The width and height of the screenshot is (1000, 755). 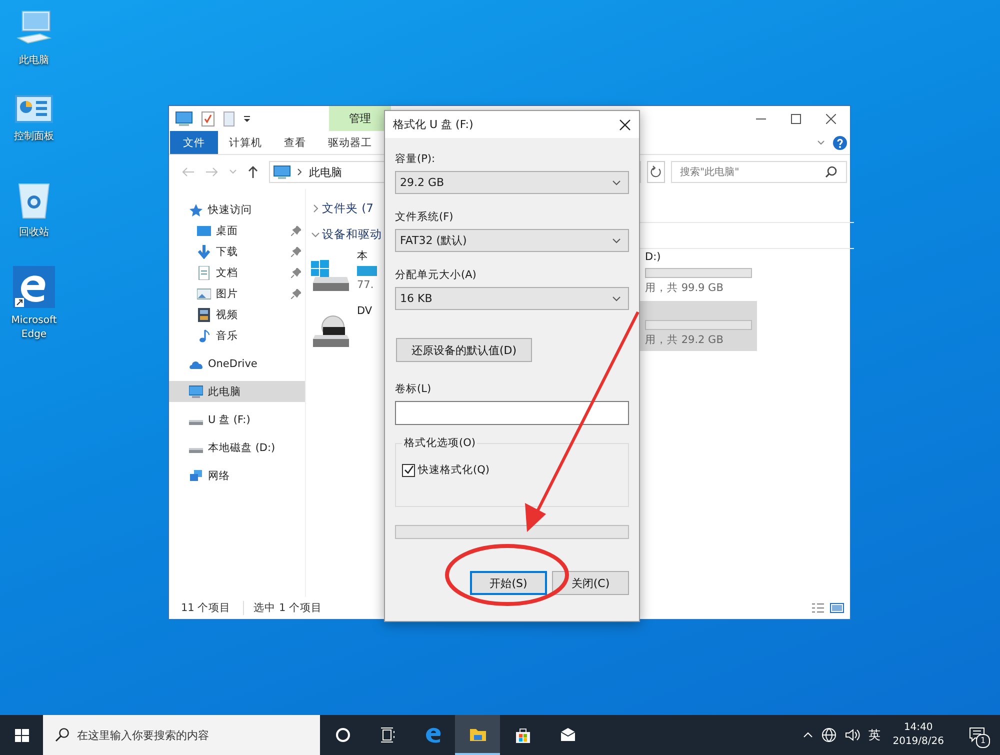 I want to click on notification-button: 1, so click(x=977, y=735).